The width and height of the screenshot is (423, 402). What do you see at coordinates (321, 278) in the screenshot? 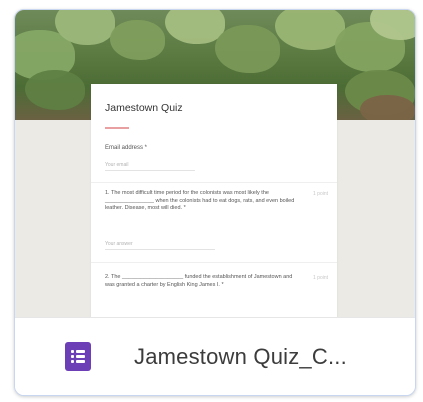
I see `question-2-points: 1 point` at bounding box center [321, 278].